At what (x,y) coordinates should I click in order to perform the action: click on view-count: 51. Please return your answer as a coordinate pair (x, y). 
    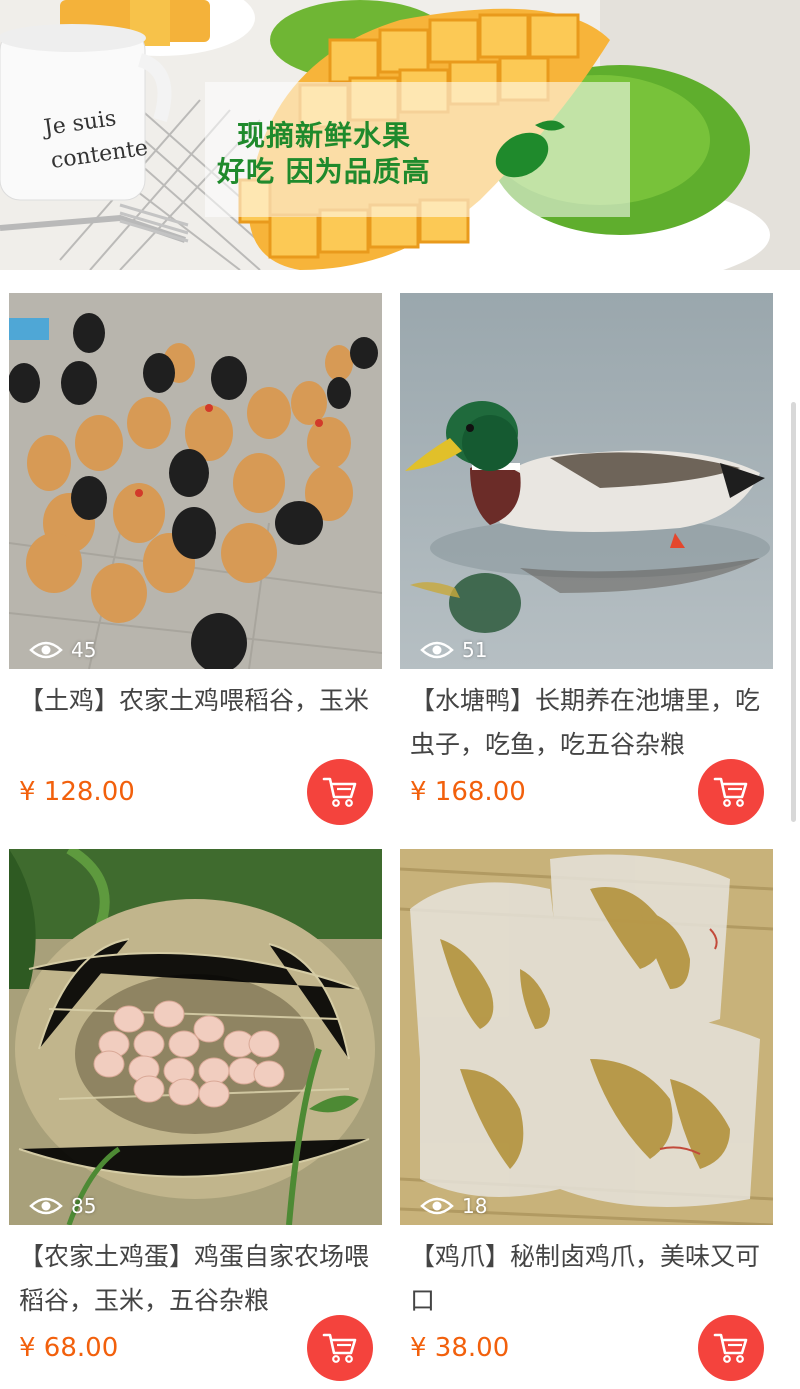
    Looking at the image, I should click on (453, 650).